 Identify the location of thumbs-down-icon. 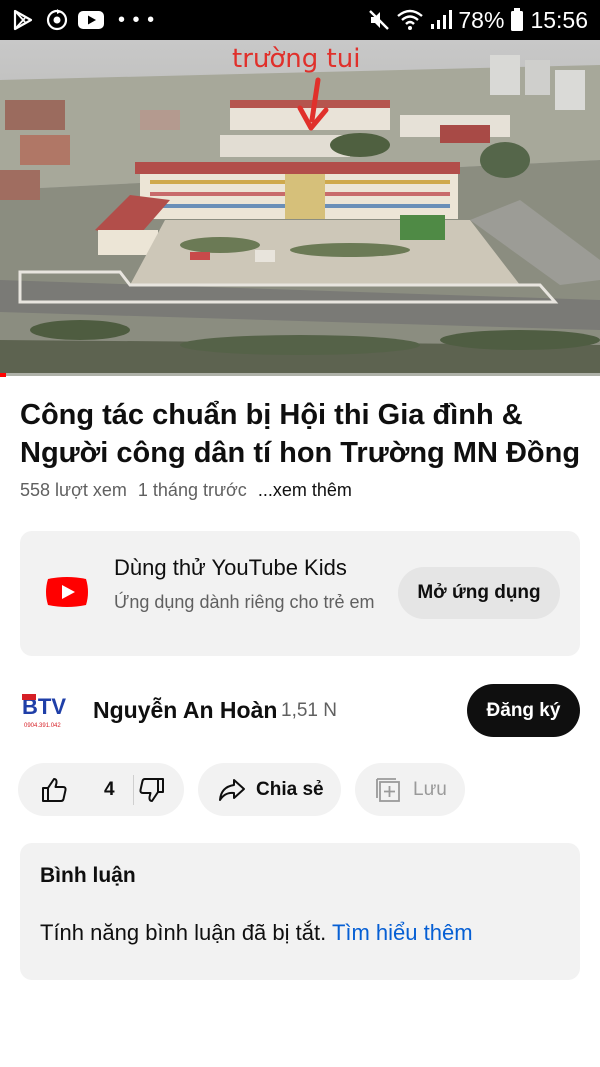
(151, 790).